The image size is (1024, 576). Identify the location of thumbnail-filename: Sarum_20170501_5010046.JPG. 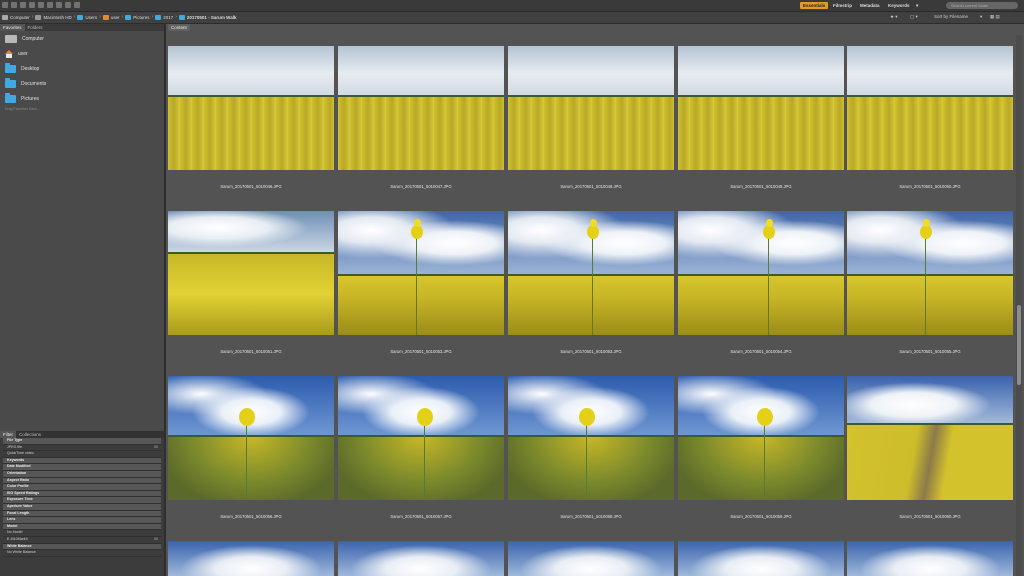
(251, 186).